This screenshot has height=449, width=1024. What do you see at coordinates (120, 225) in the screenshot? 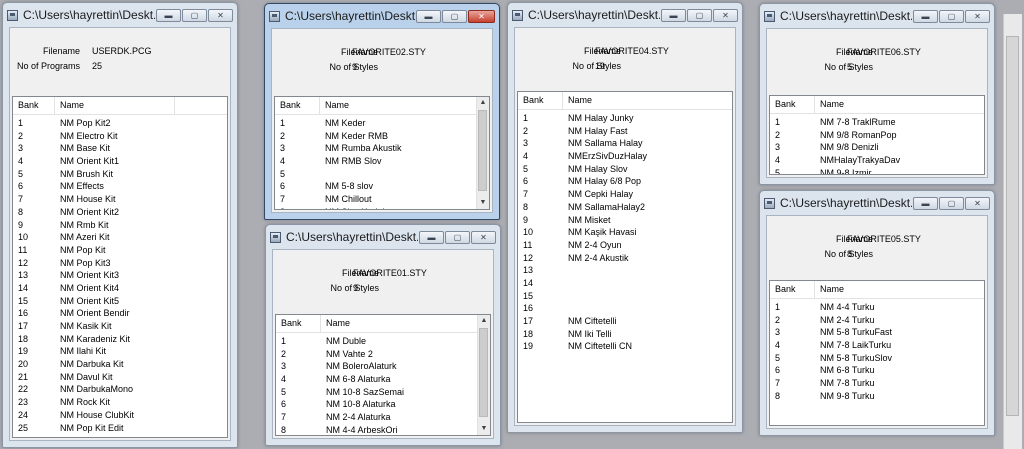
I see `list-item: 9 NM Rmb Kit` at bounding box center [120, 225].